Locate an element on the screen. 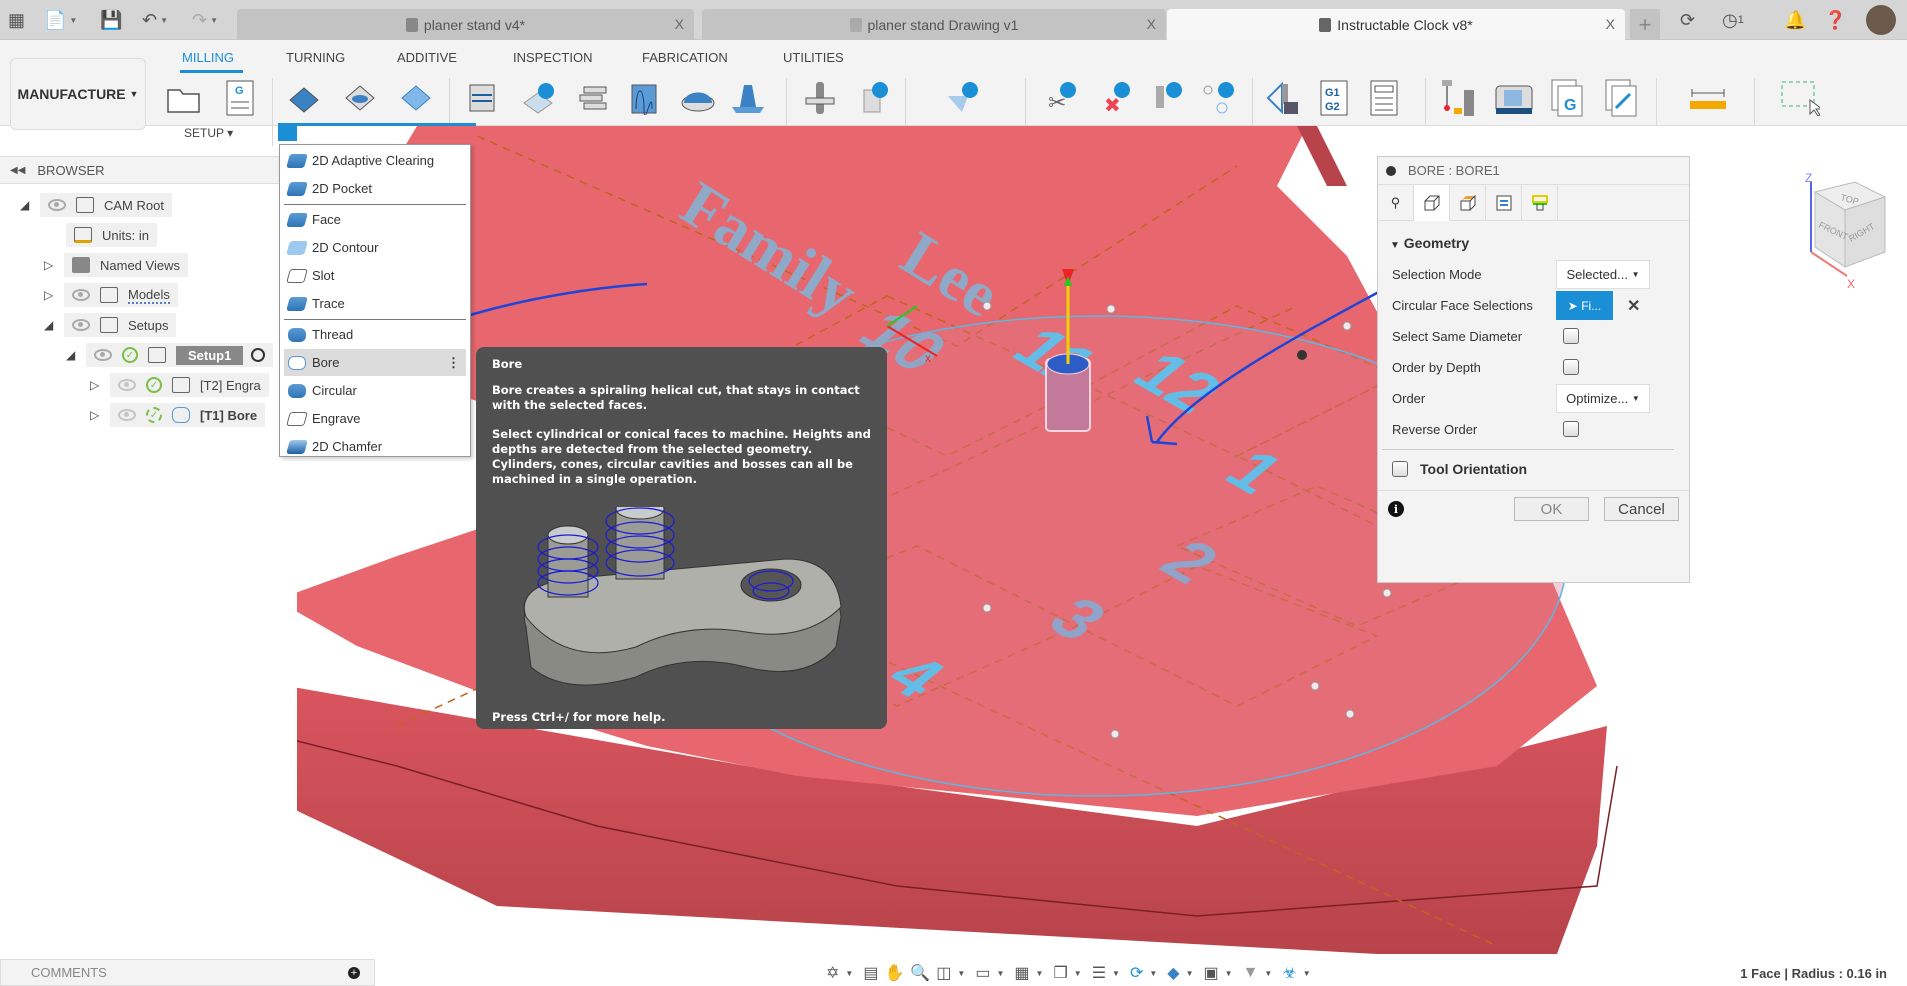 Image resolution: width=1907 pixels, height=986 pixels. tree-item-setups: ◢ Setups is located at coordinates (110, 325).